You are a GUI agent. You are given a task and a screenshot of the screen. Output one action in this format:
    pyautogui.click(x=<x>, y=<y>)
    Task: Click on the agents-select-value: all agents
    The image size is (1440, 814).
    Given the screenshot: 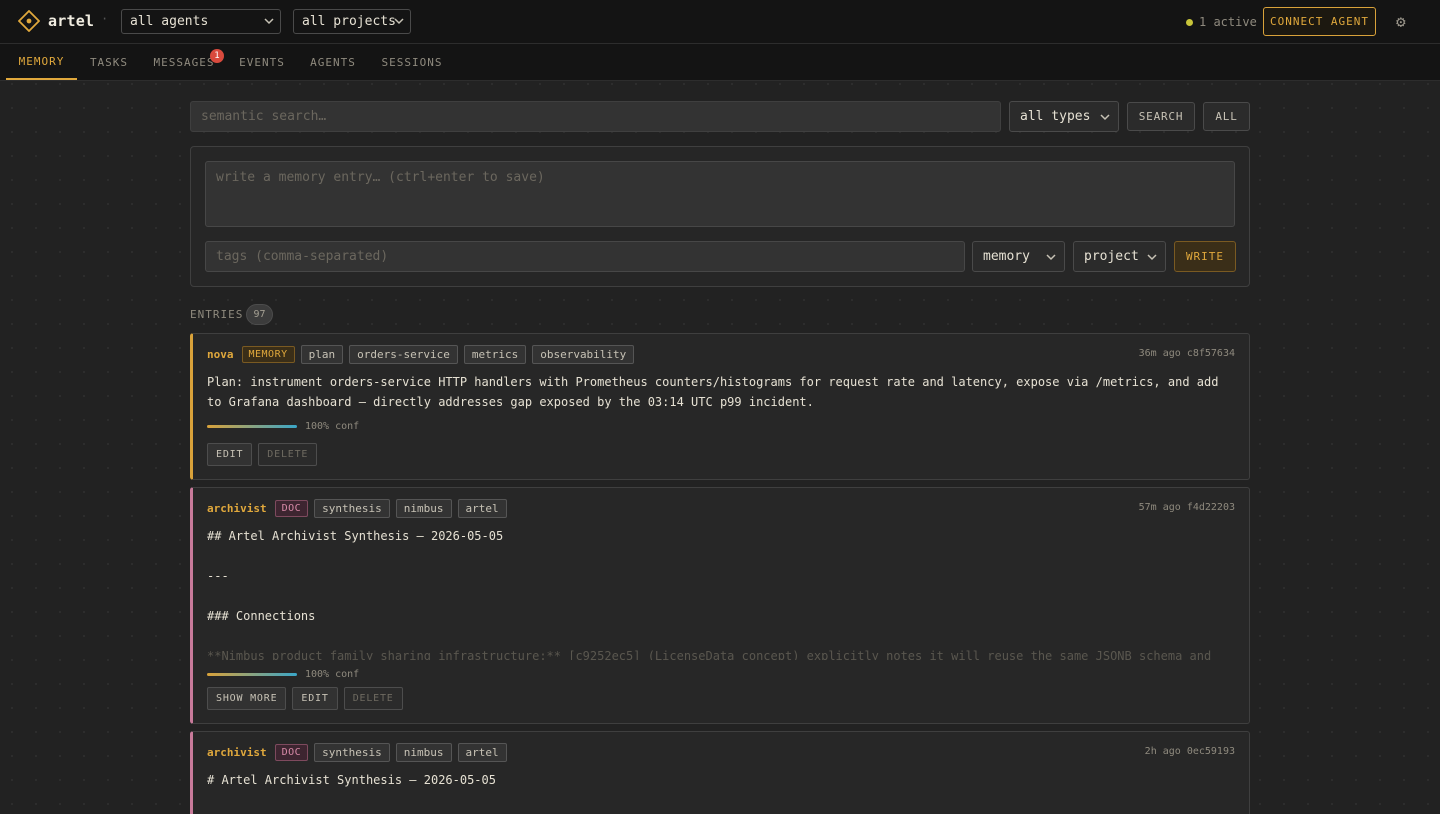 What is the action you would take?
    pyautogui.click(x=169, y=21)
    